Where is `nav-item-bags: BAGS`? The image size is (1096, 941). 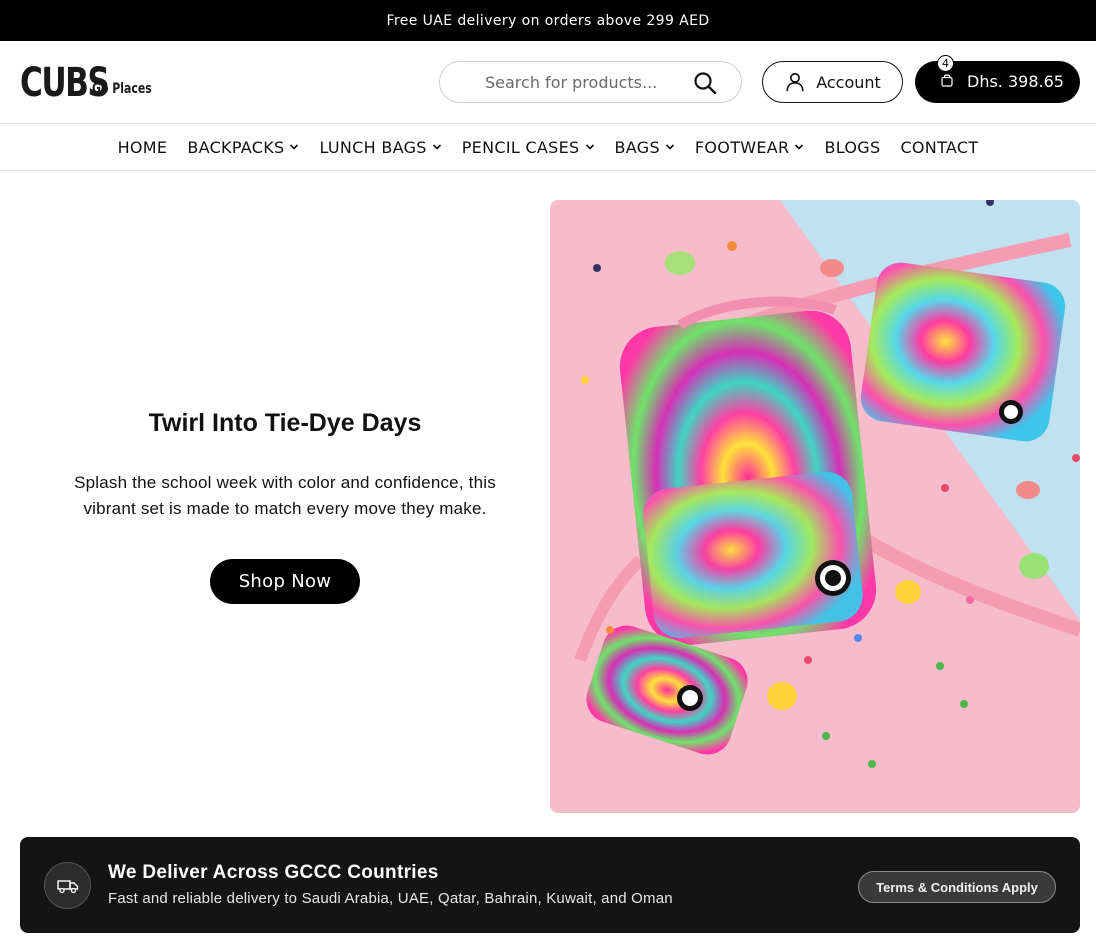
nav-item-bags: BAGS is located at coordinates (645, 147).